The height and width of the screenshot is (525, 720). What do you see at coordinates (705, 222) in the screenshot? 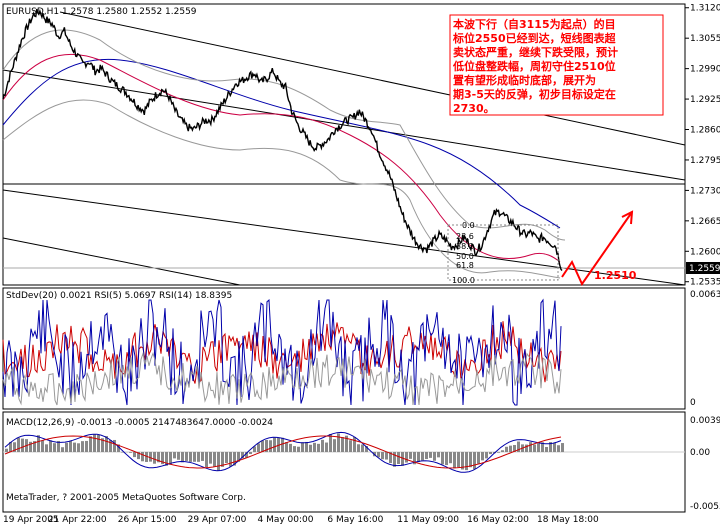
I see `y-tick-label-7: 1.2665` at bounding box center [705, 222].